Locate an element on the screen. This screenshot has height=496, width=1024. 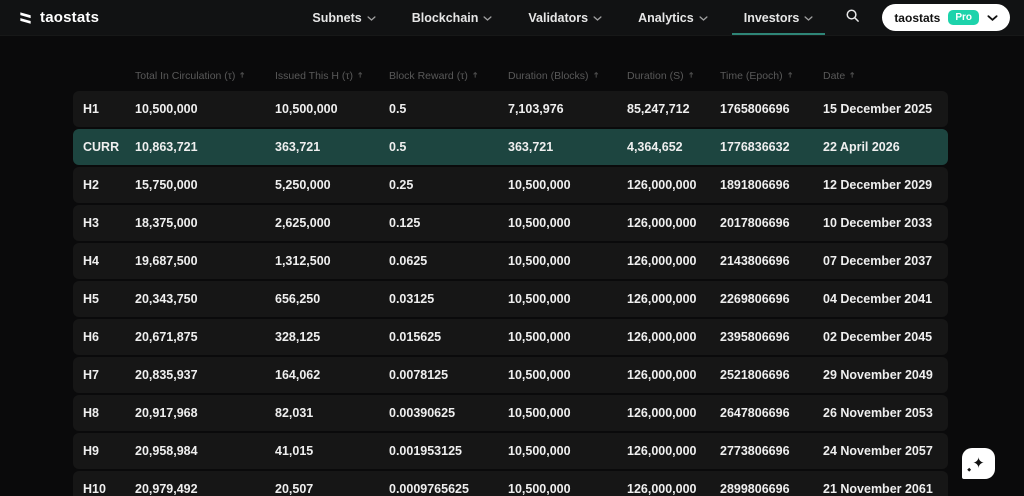
column-header-duration-blocks: Duration (Blocks) is located at coordinates (567, 76).